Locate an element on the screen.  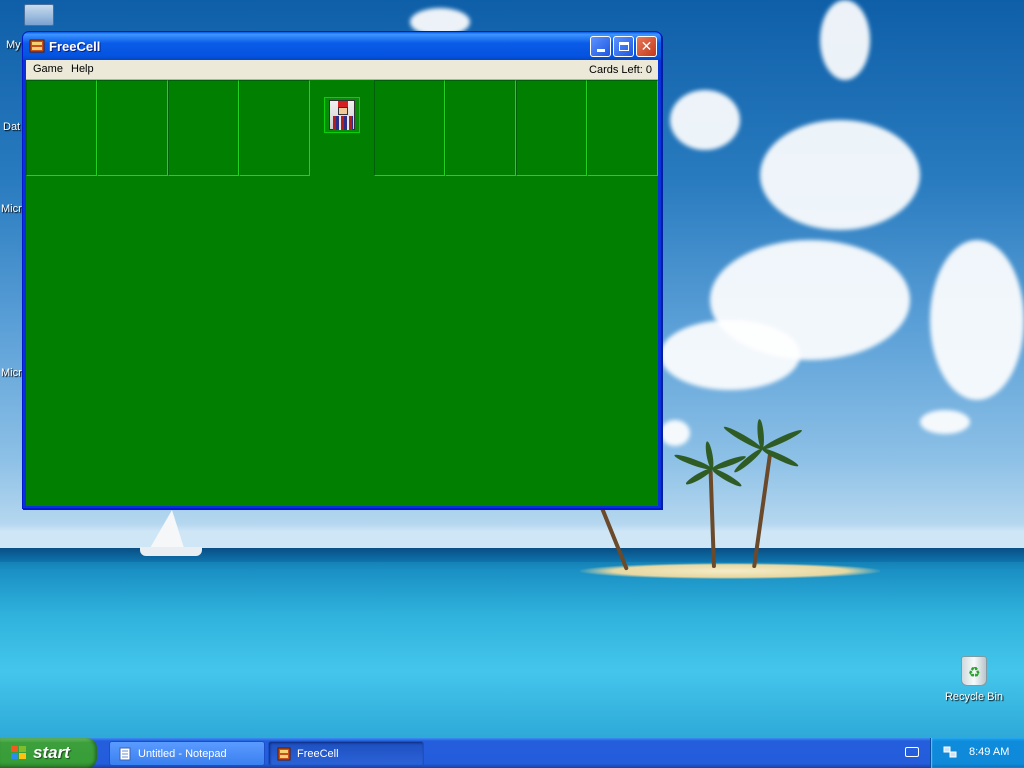
close-button: ✕ is located at coordinates (646, 46).